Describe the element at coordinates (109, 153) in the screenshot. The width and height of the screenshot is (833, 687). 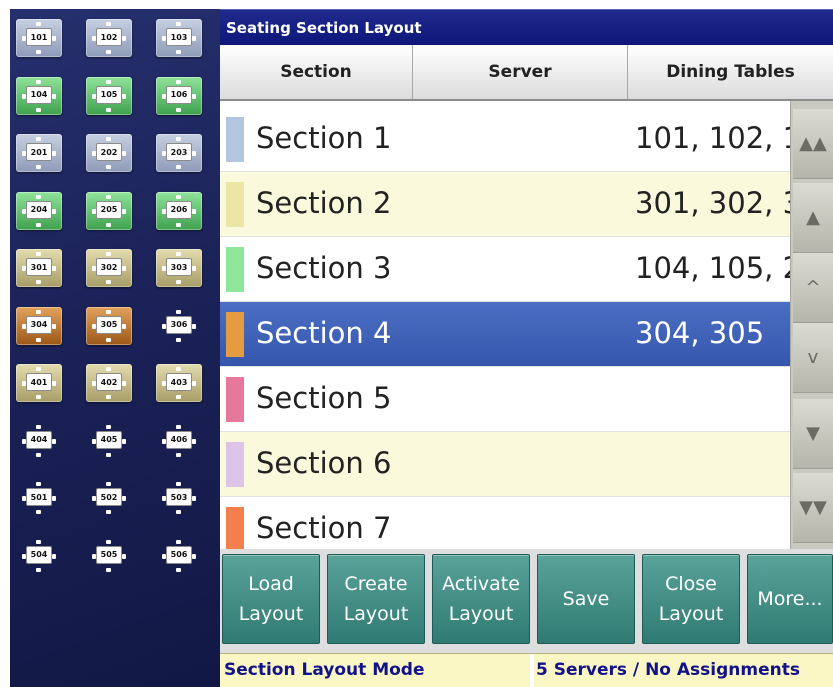
I see `table-202: 202` at that location.